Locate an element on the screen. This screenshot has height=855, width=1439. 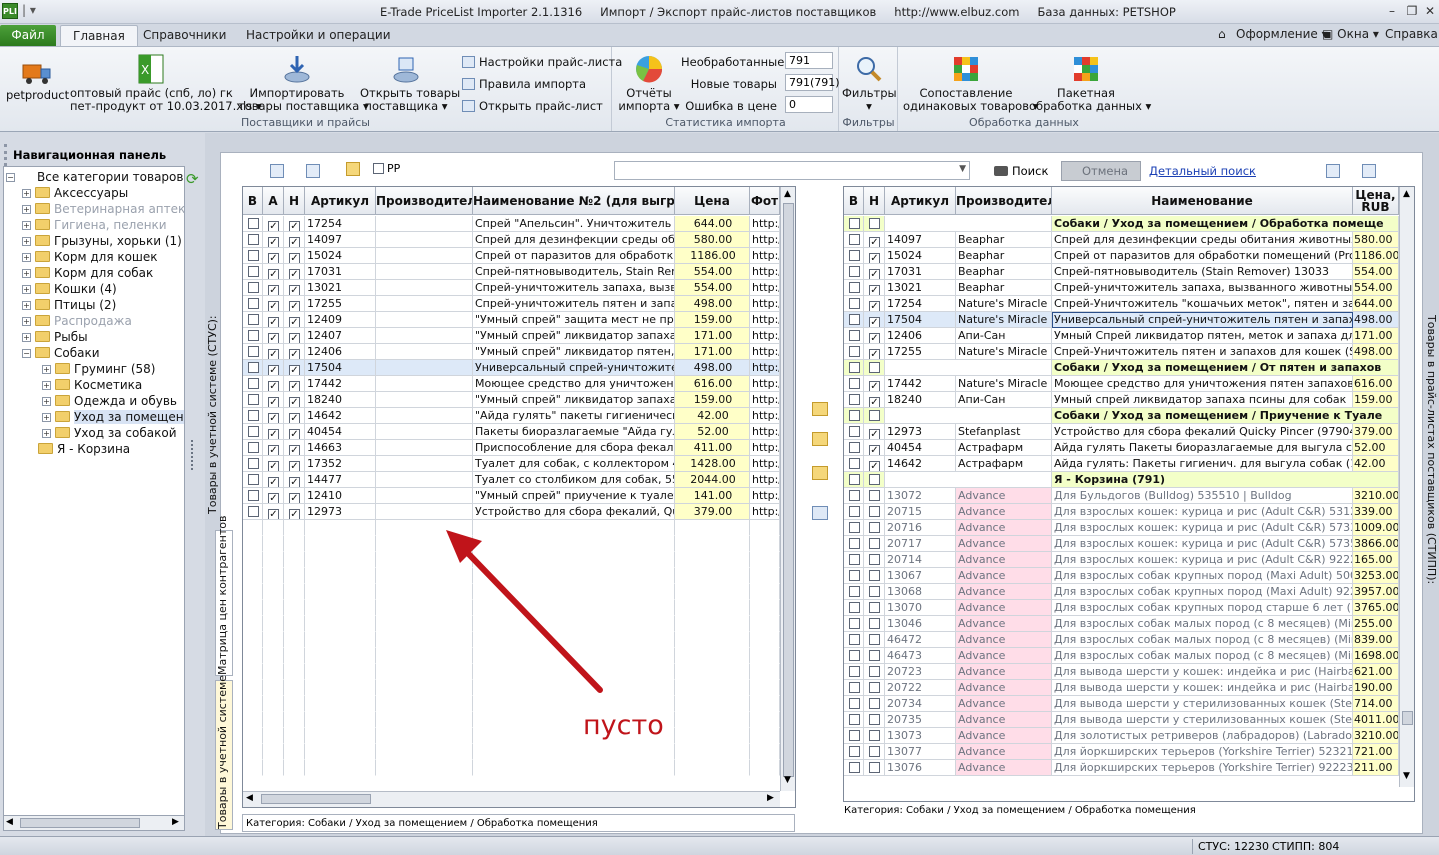
cell-article: 17255 is located at coordinates (920, 352).